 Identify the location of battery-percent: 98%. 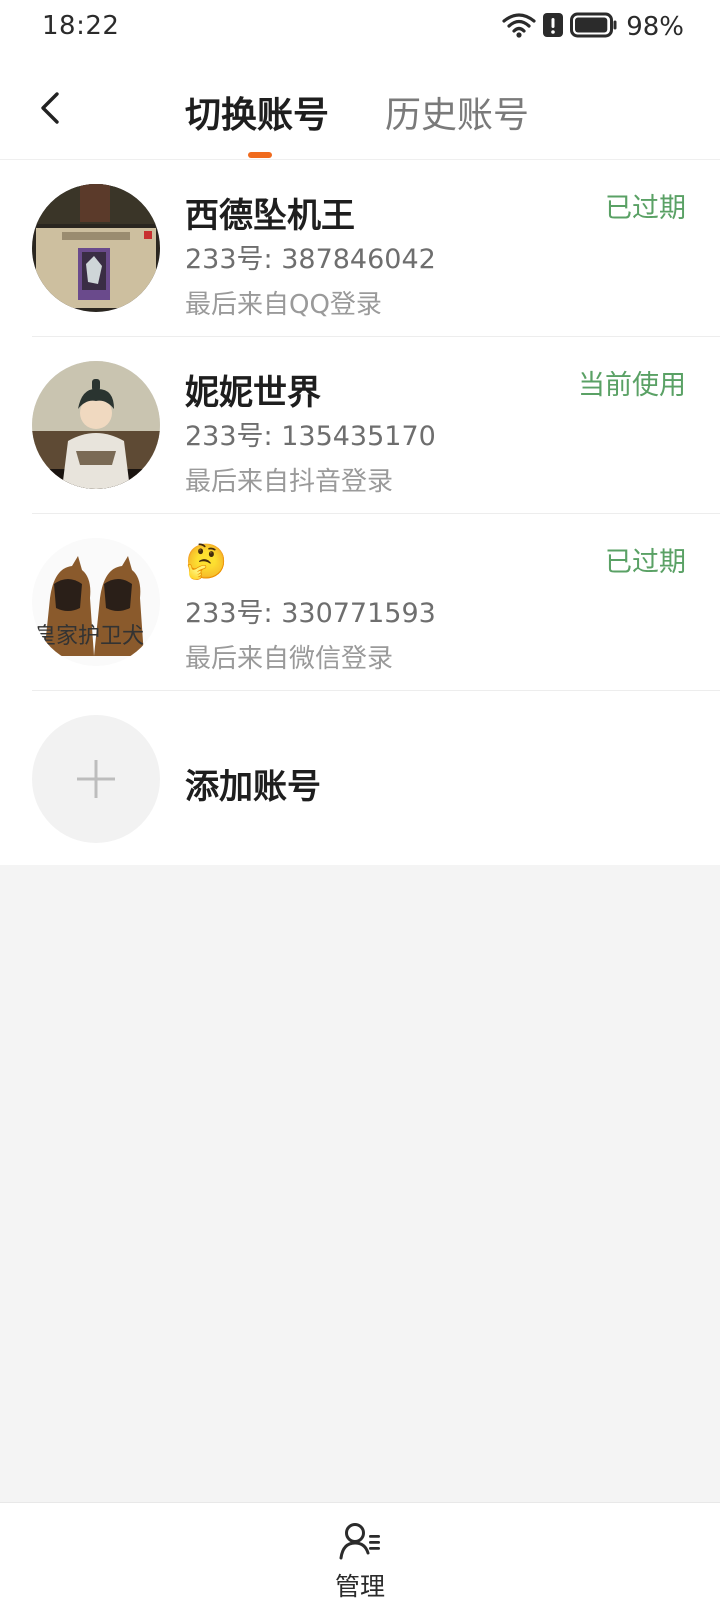
(655, 27).